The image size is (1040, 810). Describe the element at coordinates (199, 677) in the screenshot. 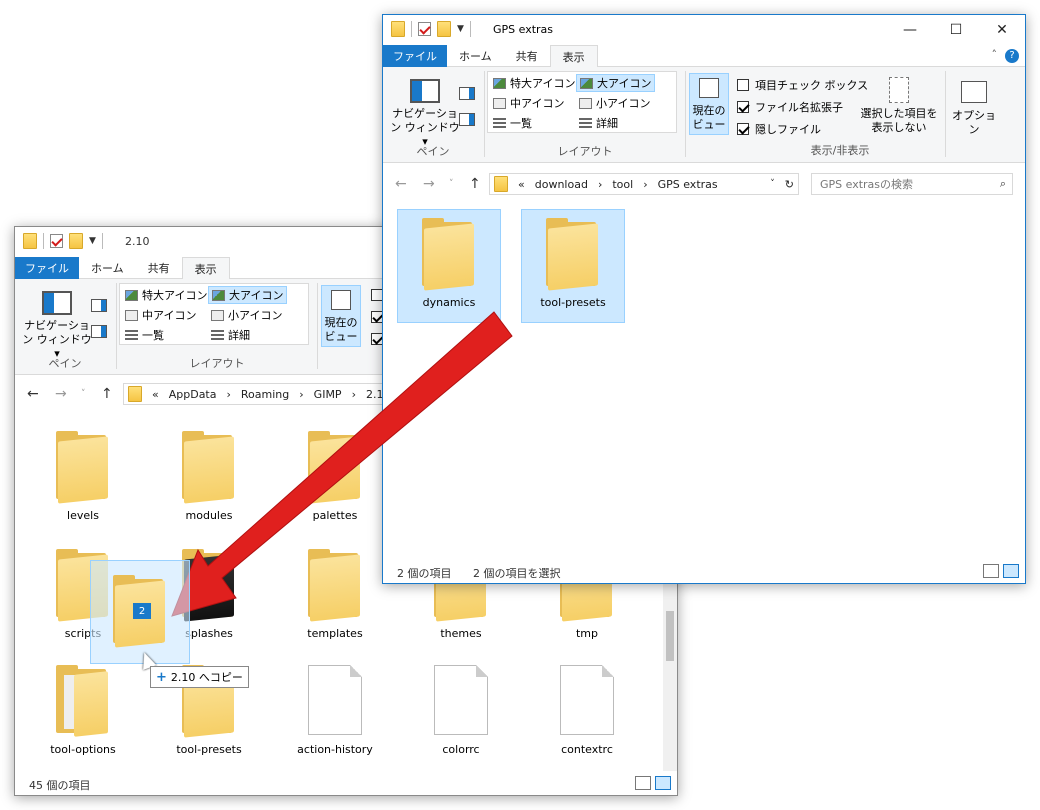

I see `copy-tooltip: + 2.10 へコピー` at that location.